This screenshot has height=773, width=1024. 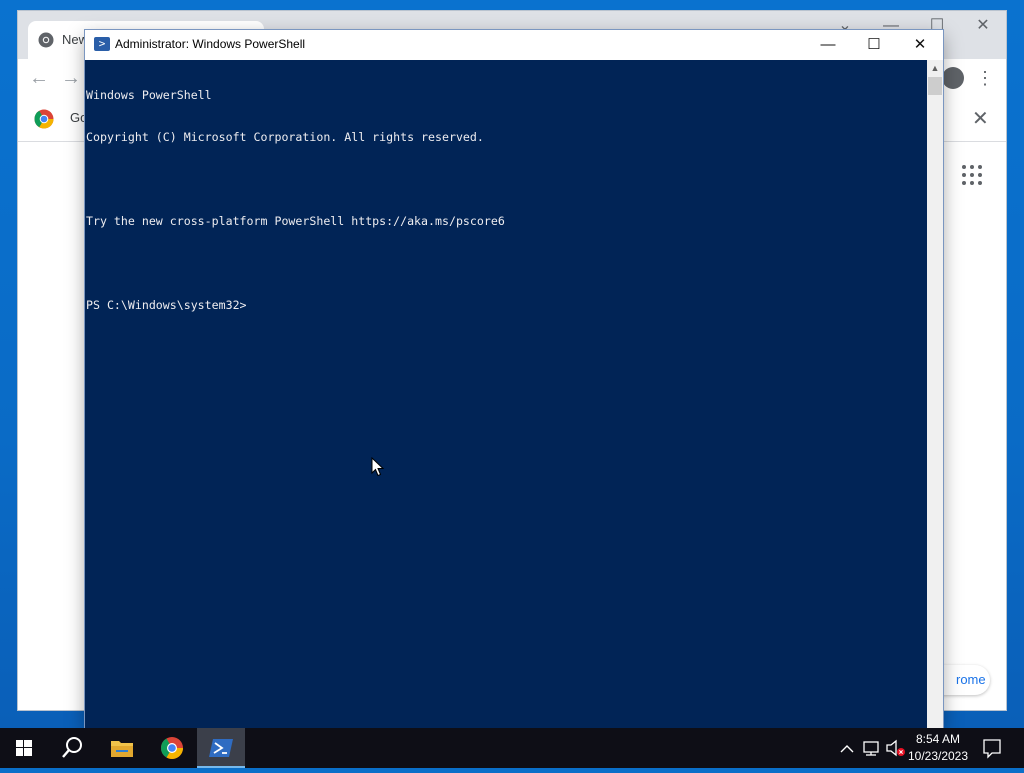 I want to click on powershell-taskbar-button, so click(x=221, y=748).